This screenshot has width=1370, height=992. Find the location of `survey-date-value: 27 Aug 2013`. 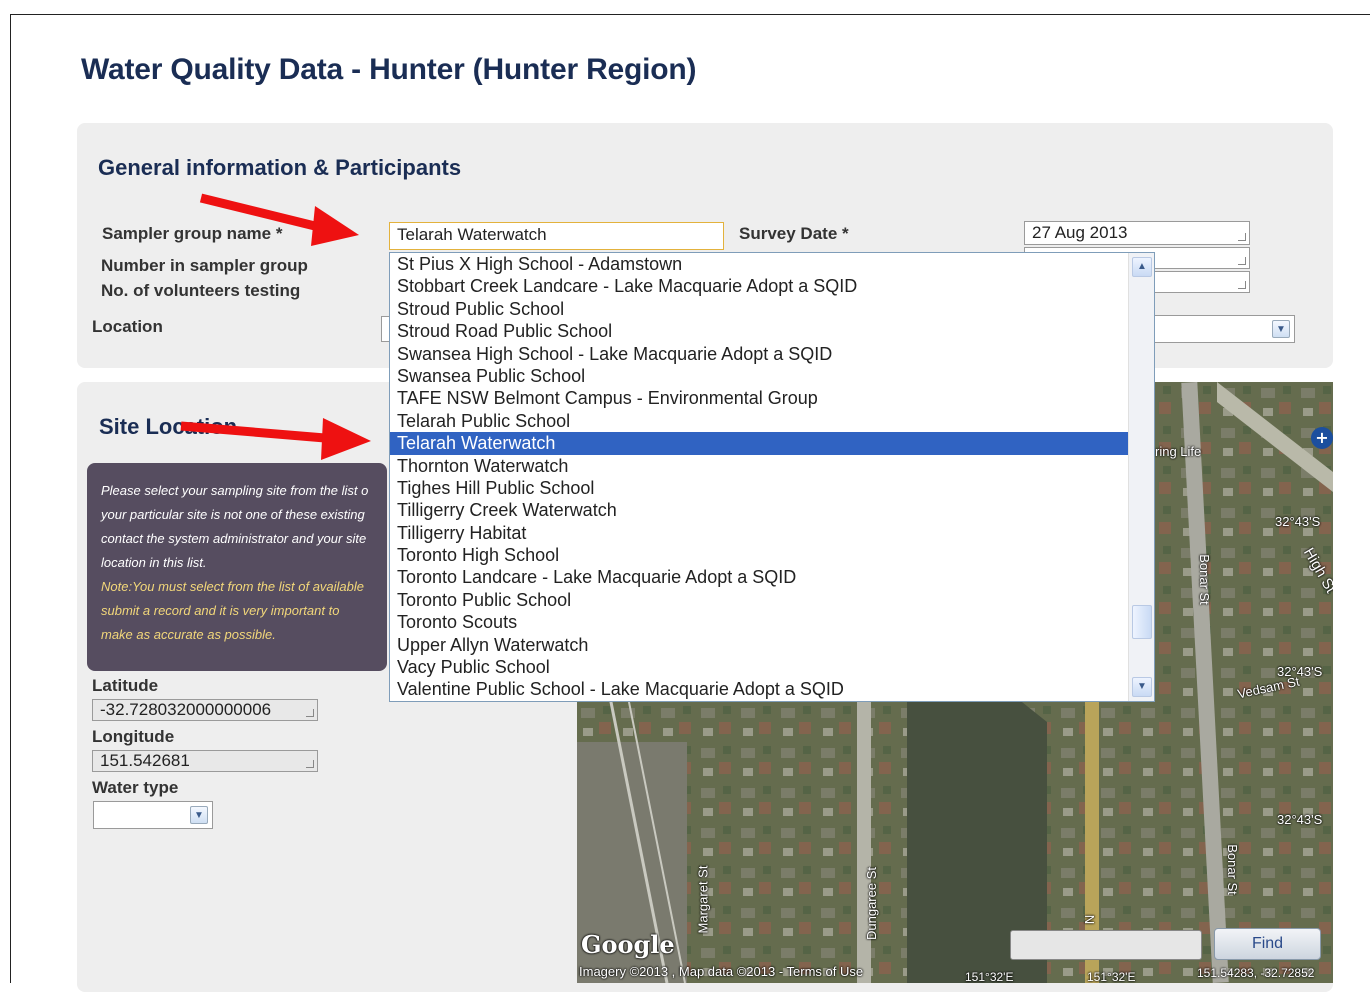

survey-date-value: 27 Aug 2013 is located at coordinates (1080, 232).